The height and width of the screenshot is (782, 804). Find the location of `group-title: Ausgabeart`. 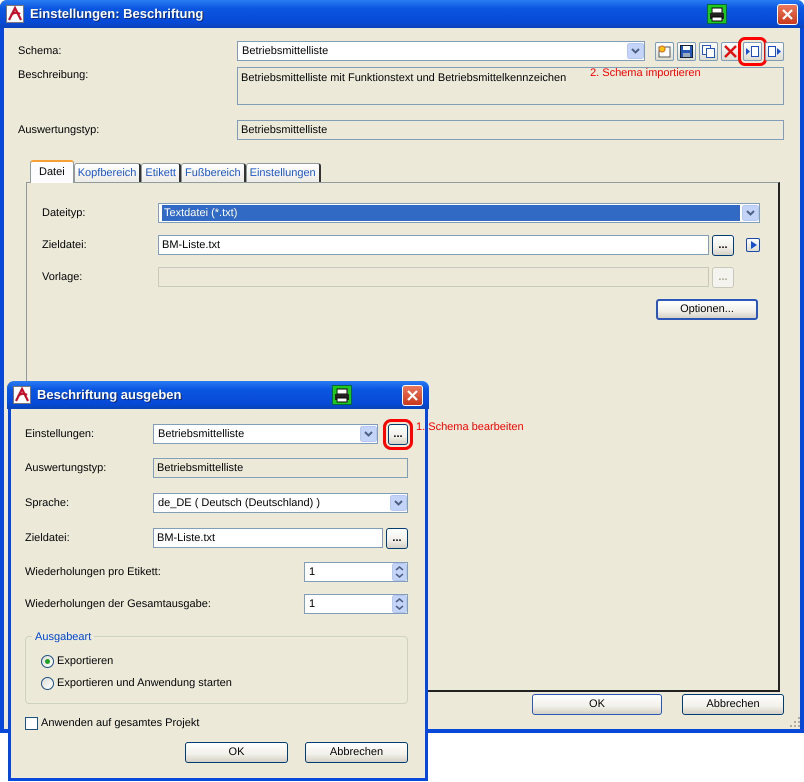

group-title: Ausgabeart is located at coordinates (63, 637).